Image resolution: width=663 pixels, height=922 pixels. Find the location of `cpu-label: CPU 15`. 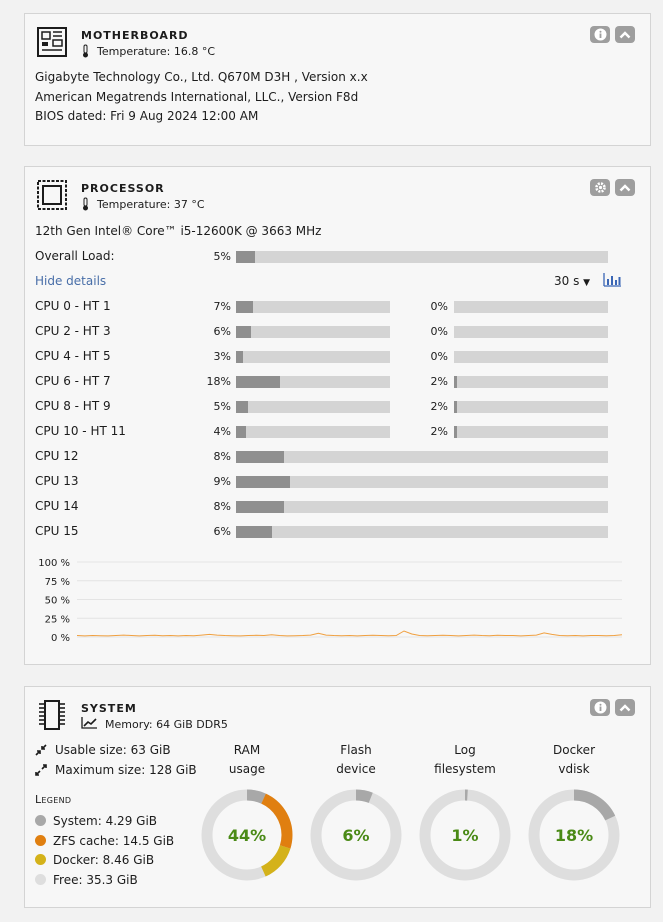

cpu-label: CPU 15 is located at coordinates (57, 531).